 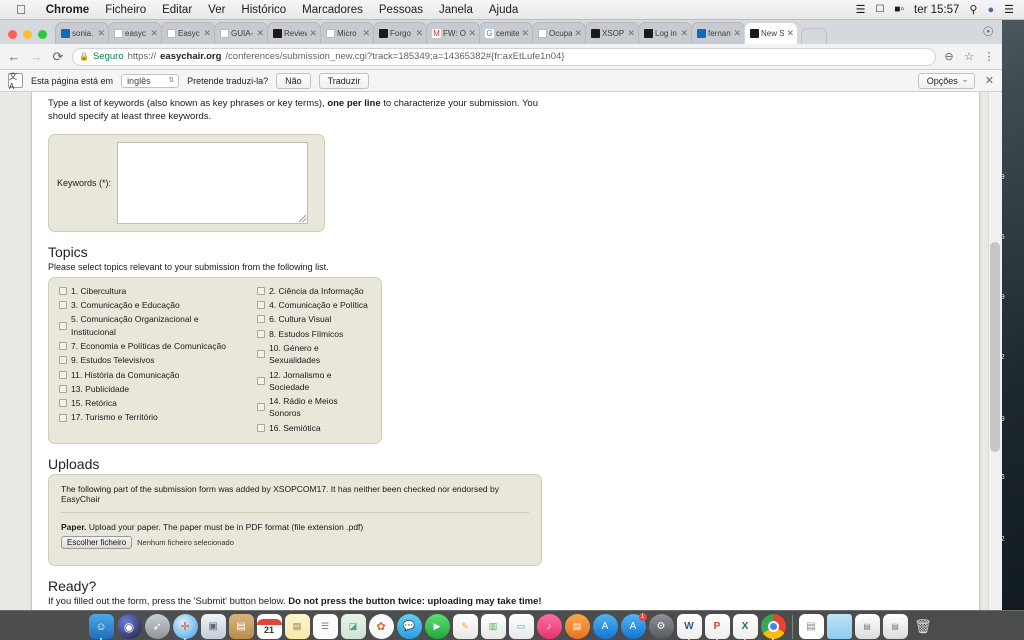 I want to click on browser-tab-6: Micro ✕, so click(x=347, y=33).